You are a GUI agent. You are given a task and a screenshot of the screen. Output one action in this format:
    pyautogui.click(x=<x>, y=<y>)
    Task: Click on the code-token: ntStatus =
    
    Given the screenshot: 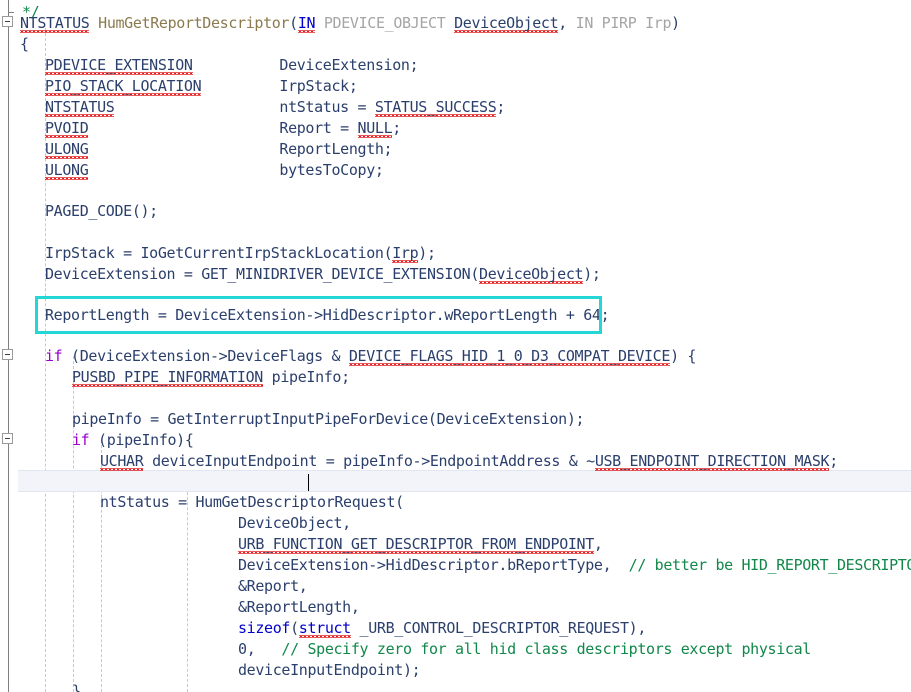 What is the action you would take?
    pyautogui.click(x=327, y=107)
    